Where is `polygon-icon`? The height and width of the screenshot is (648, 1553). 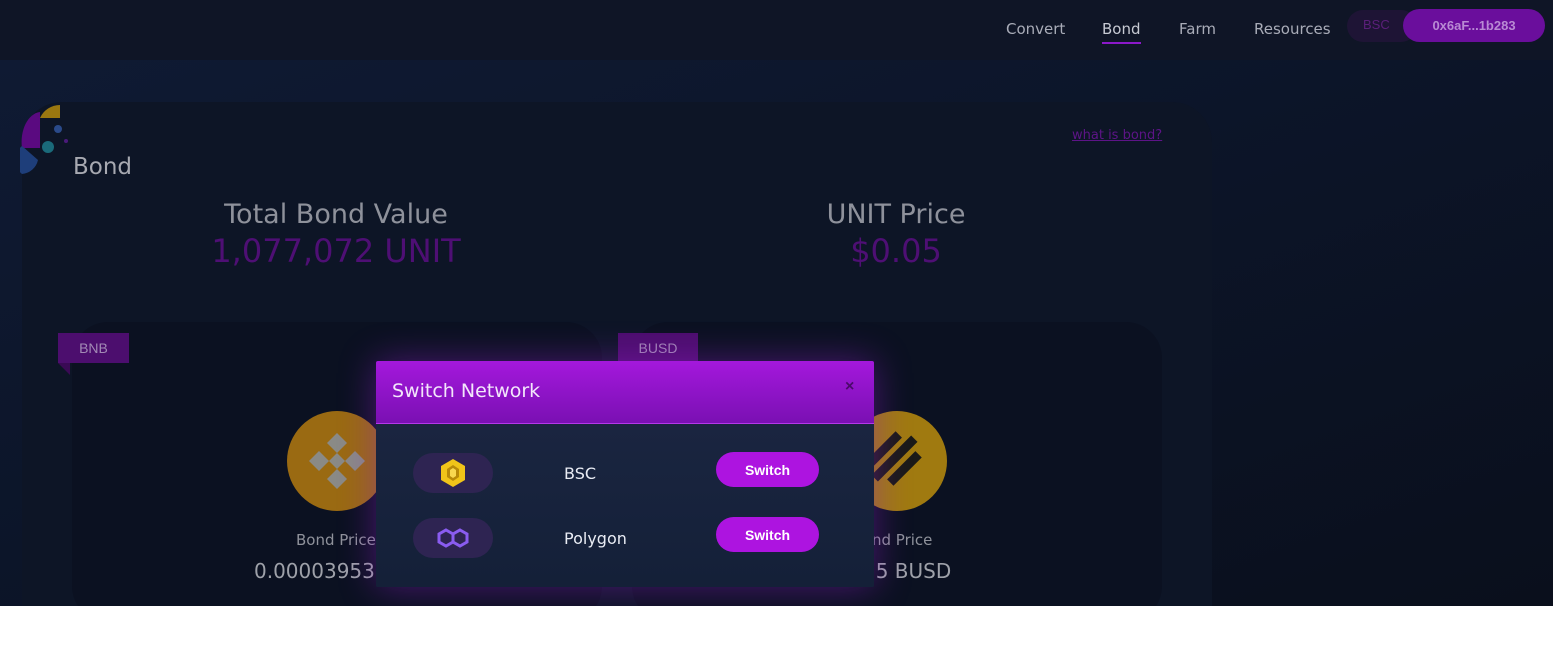 polygon-icon is located at coordinates (453, 538).